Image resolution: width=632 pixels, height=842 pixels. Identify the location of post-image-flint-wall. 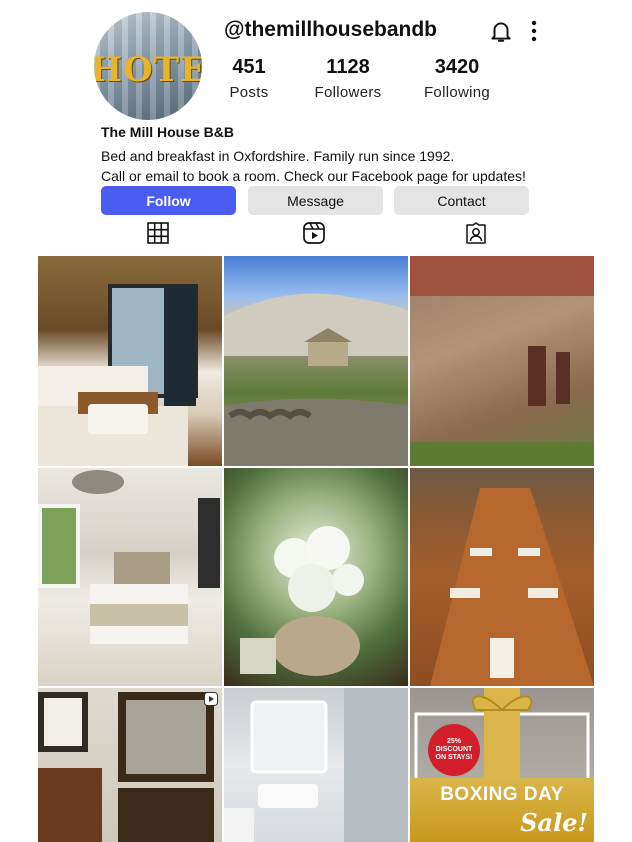
(502, 361).